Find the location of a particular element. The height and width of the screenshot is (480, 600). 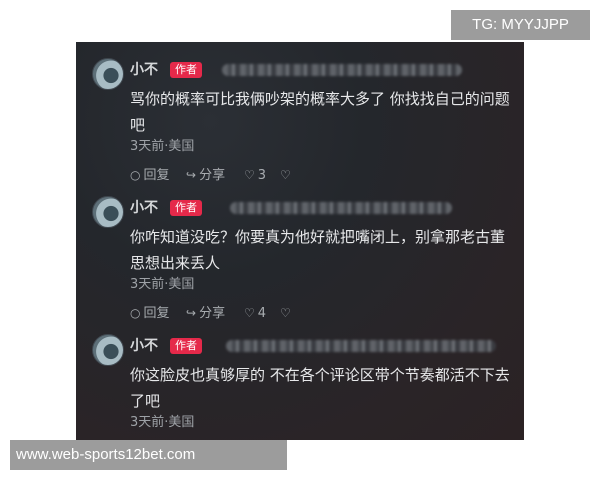

like-button: ♡ 4 is located at coordinates (255, 313).